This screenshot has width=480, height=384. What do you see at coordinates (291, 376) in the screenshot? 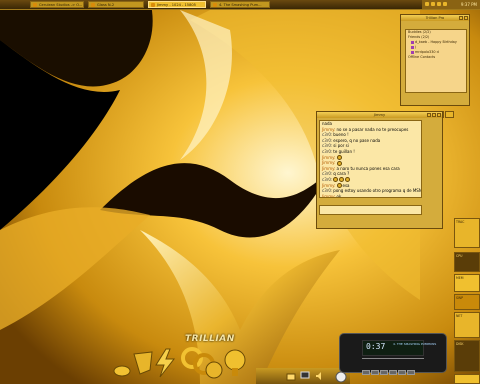
I see `folder-icon` at bounding box center [291, 376].